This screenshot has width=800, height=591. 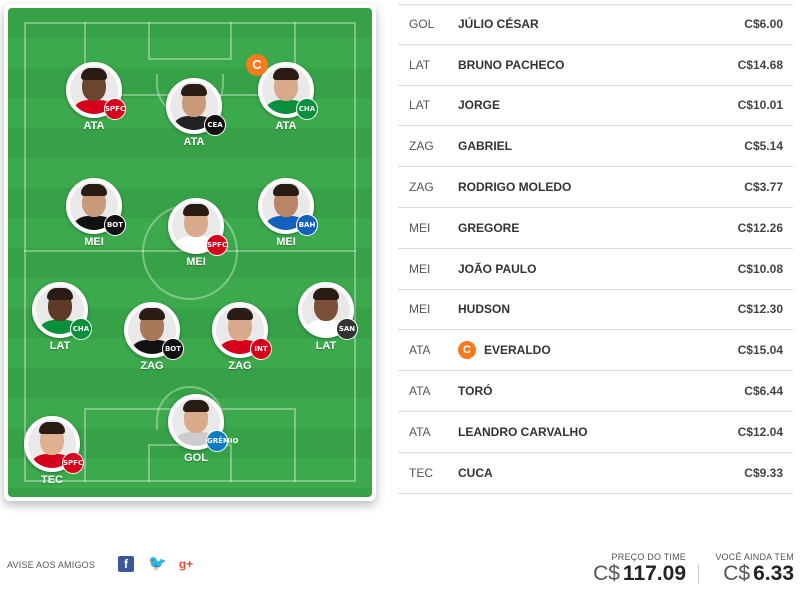 What do you see at coordinates (286, 242) in the screenshot?
I see `player-position-label: MEI` at bounding box center [286, 242].